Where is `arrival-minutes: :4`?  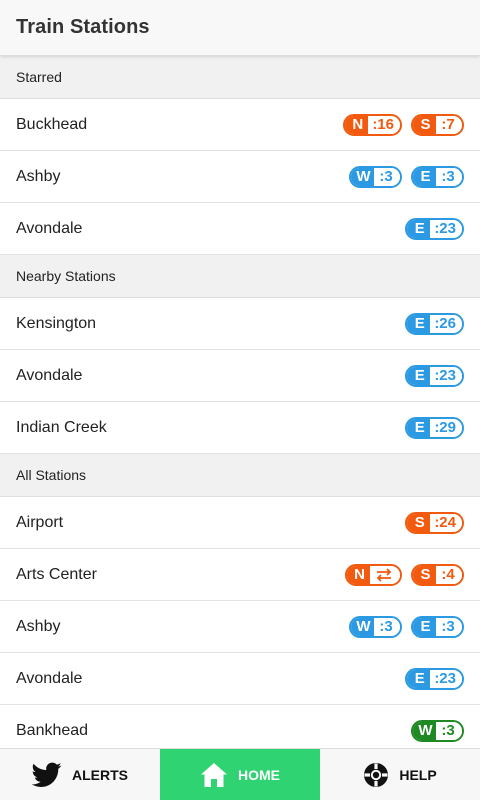
arrival-minutes: :4 is located at coordinates (449, 574).